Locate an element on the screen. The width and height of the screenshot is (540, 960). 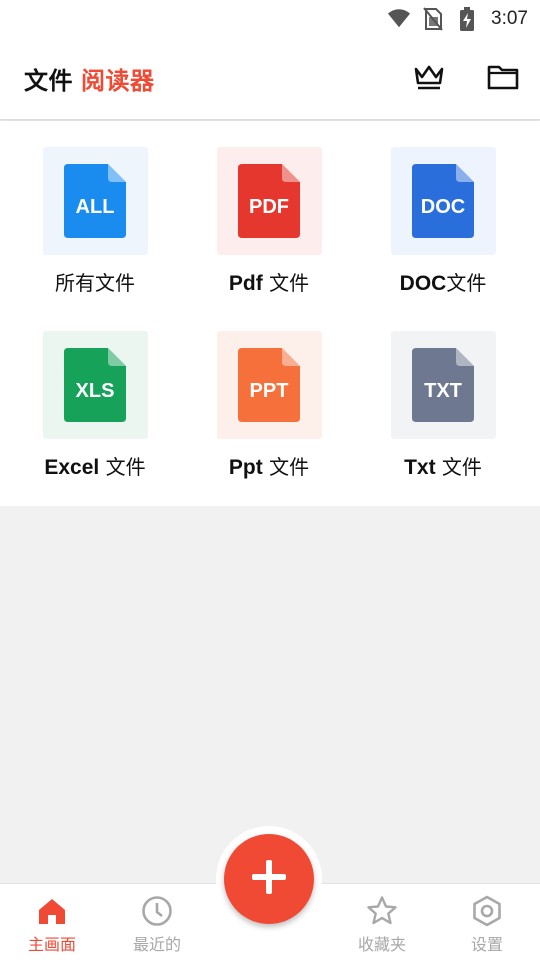
status-clock: 3:07 is located at coordinates (509, 18).